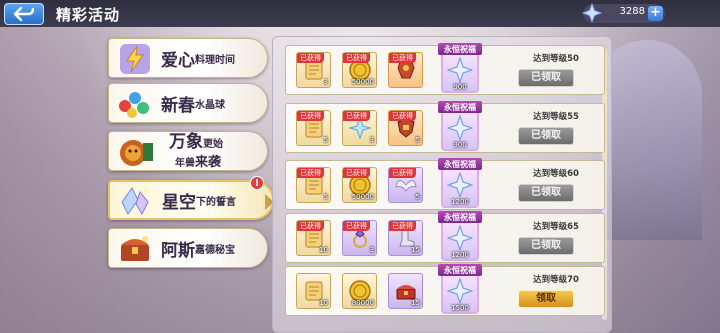 The width and height of the screenshot is (720, 333). Describe the element at coordinates (546, 299) in the screenshot. I see `claim-button: 领取` at that location.